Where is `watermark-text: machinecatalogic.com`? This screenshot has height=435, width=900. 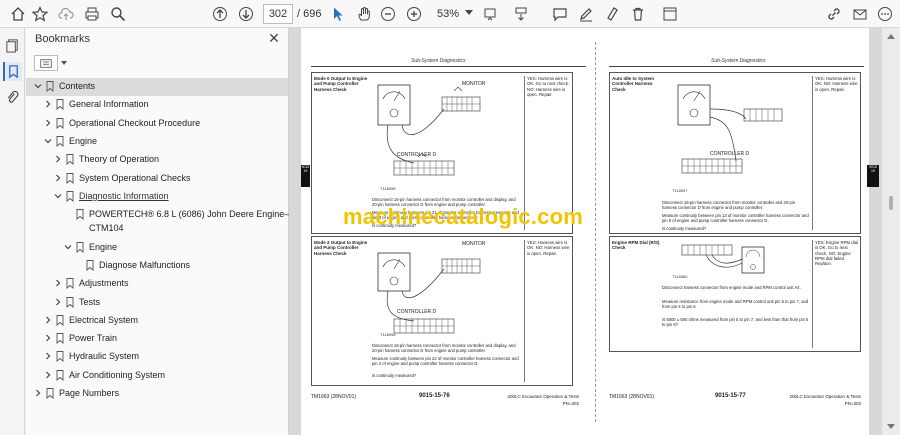
watermark-text: machinecatalogic.com is located at coordinates (463, 216).